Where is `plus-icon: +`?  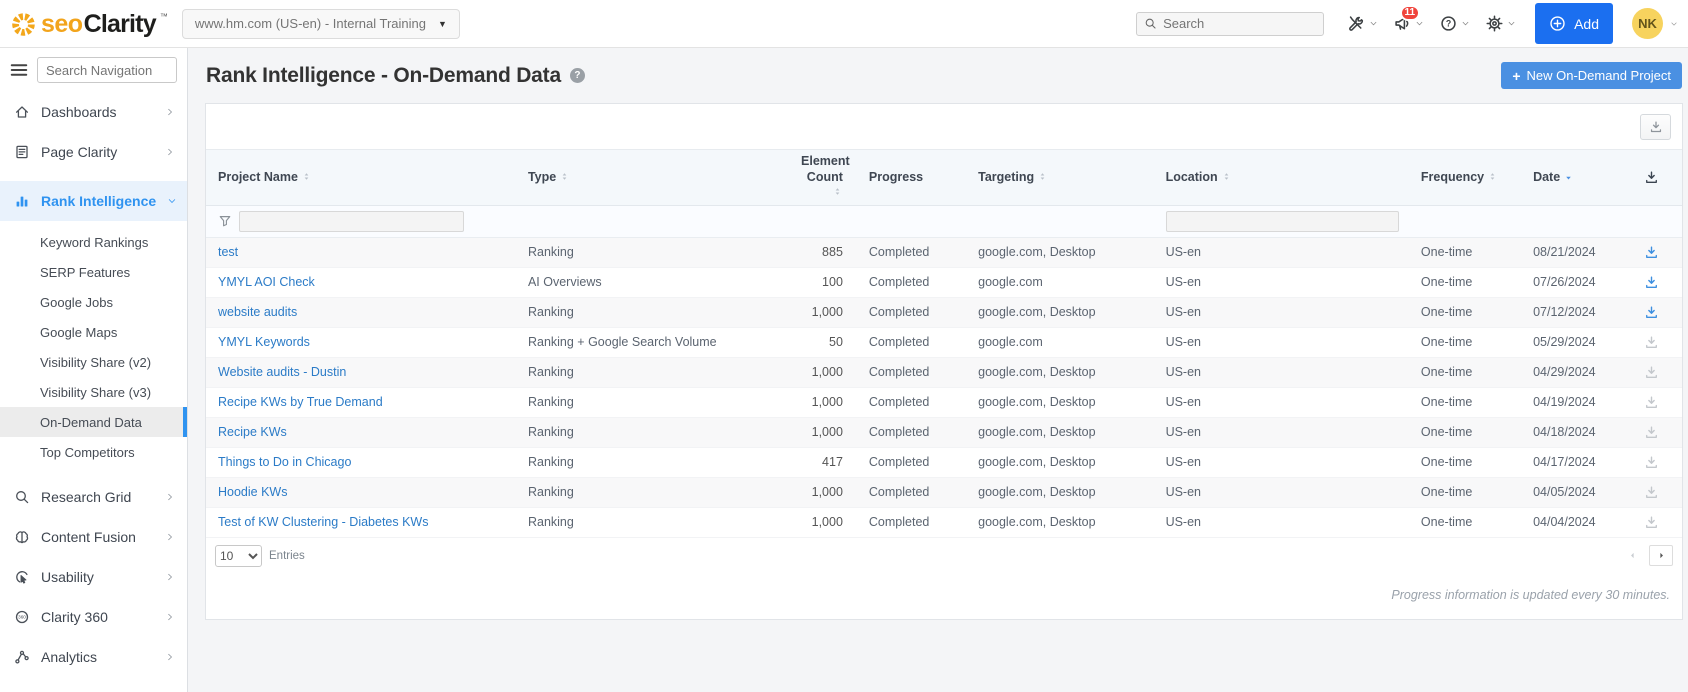 plus-icon: + is located at coordinates (1516, 75).